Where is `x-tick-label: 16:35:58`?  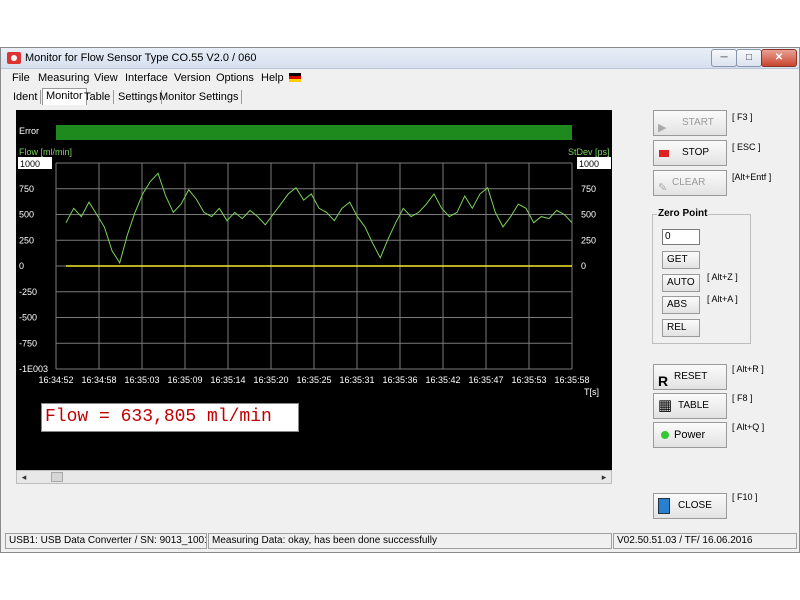 x-tick-label: 16:35:58 is located at coordinates (571, 380).